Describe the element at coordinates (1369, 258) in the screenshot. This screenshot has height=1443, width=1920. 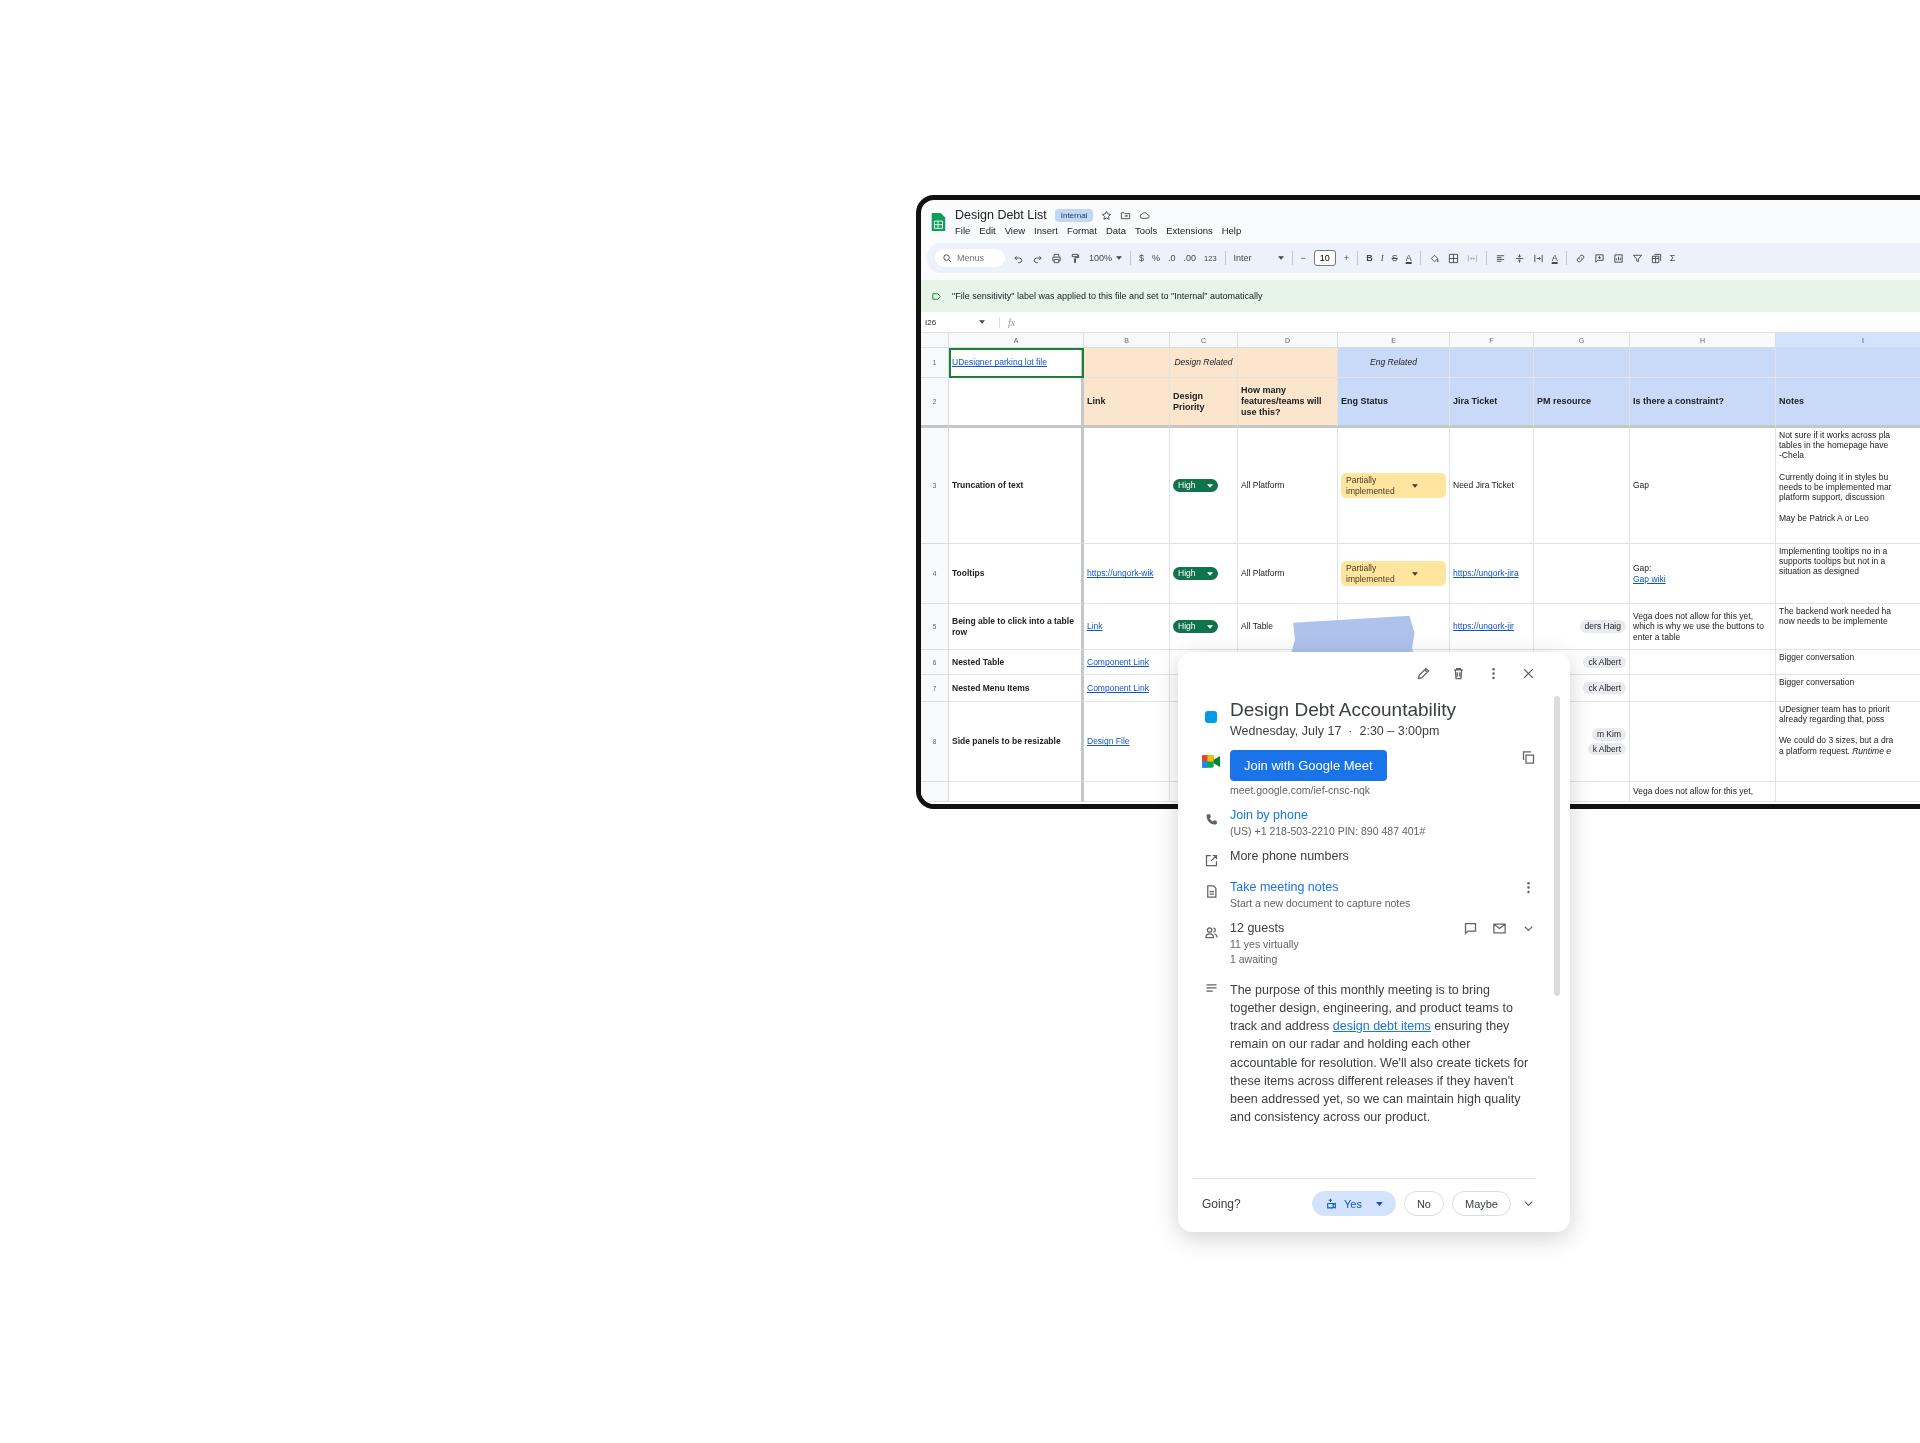
I see `bold-button: B` at that location.